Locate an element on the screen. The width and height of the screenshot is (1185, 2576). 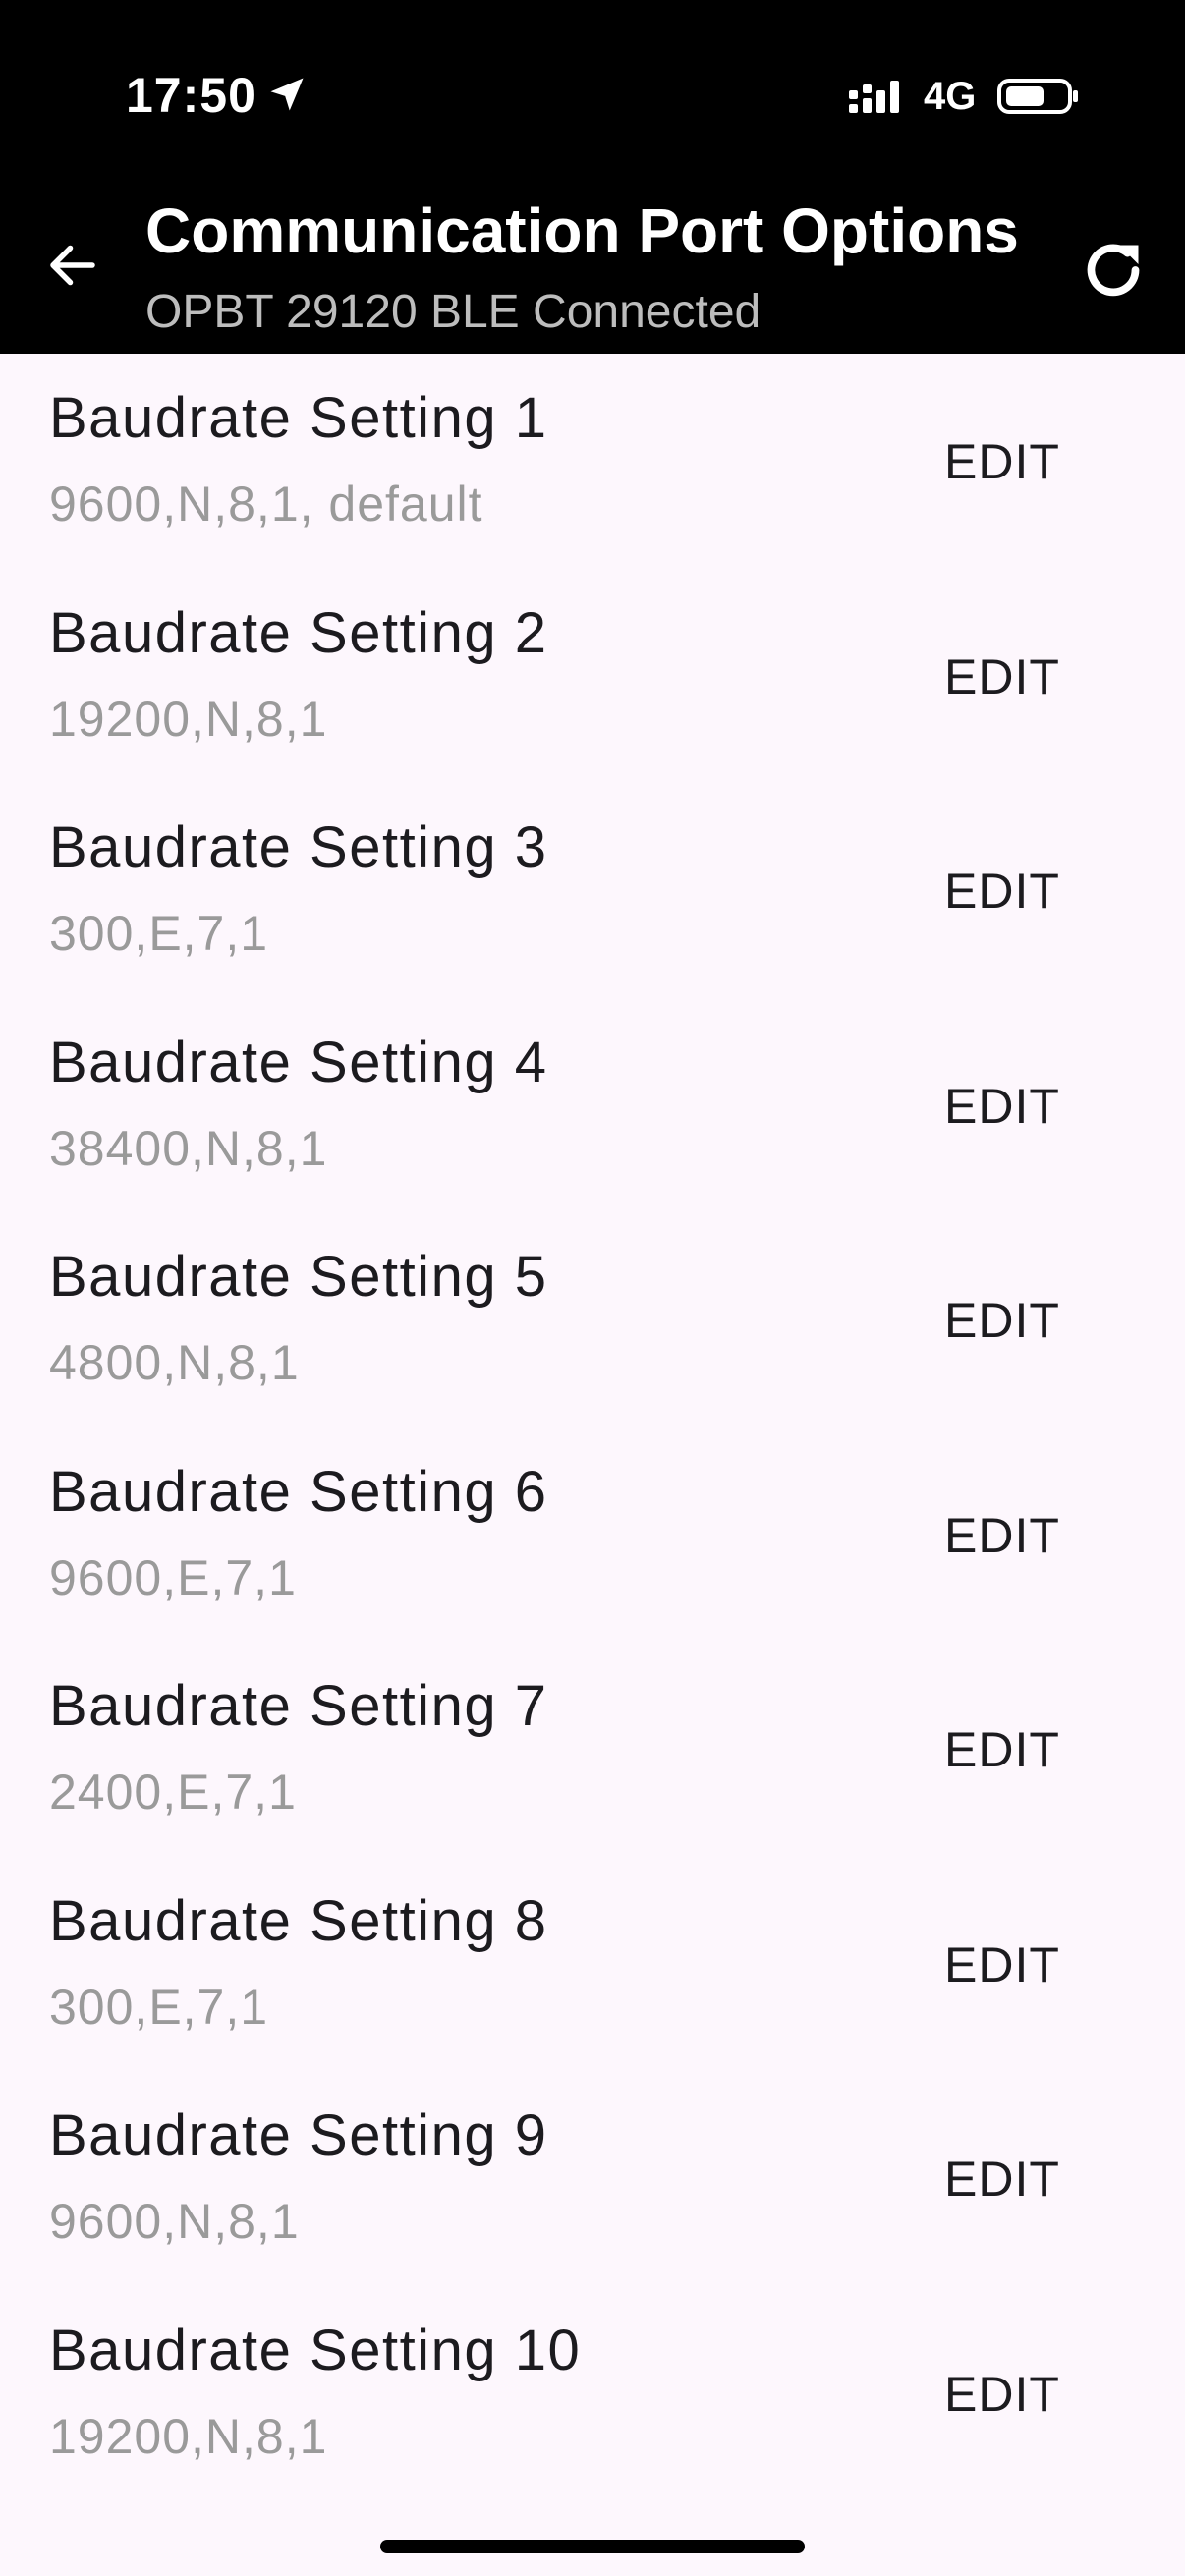
setting-value: 9600,E,7,1 is located at coordinates (173, 1577).